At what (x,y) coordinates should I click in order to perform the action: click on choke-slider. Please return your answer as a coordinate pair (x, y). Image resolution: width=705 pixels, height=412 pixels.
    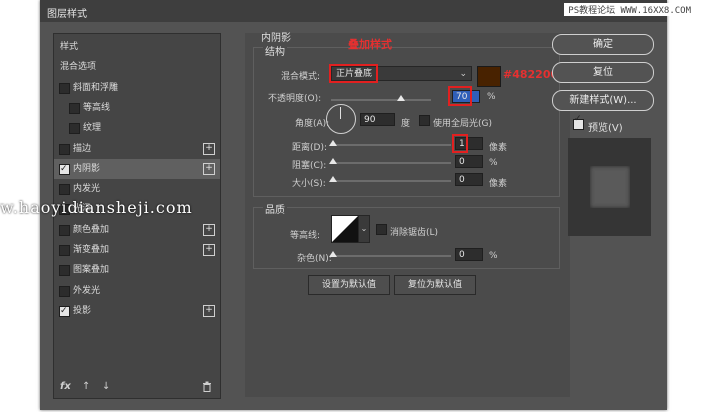
    Looking at the image, I should click on (391, 163).